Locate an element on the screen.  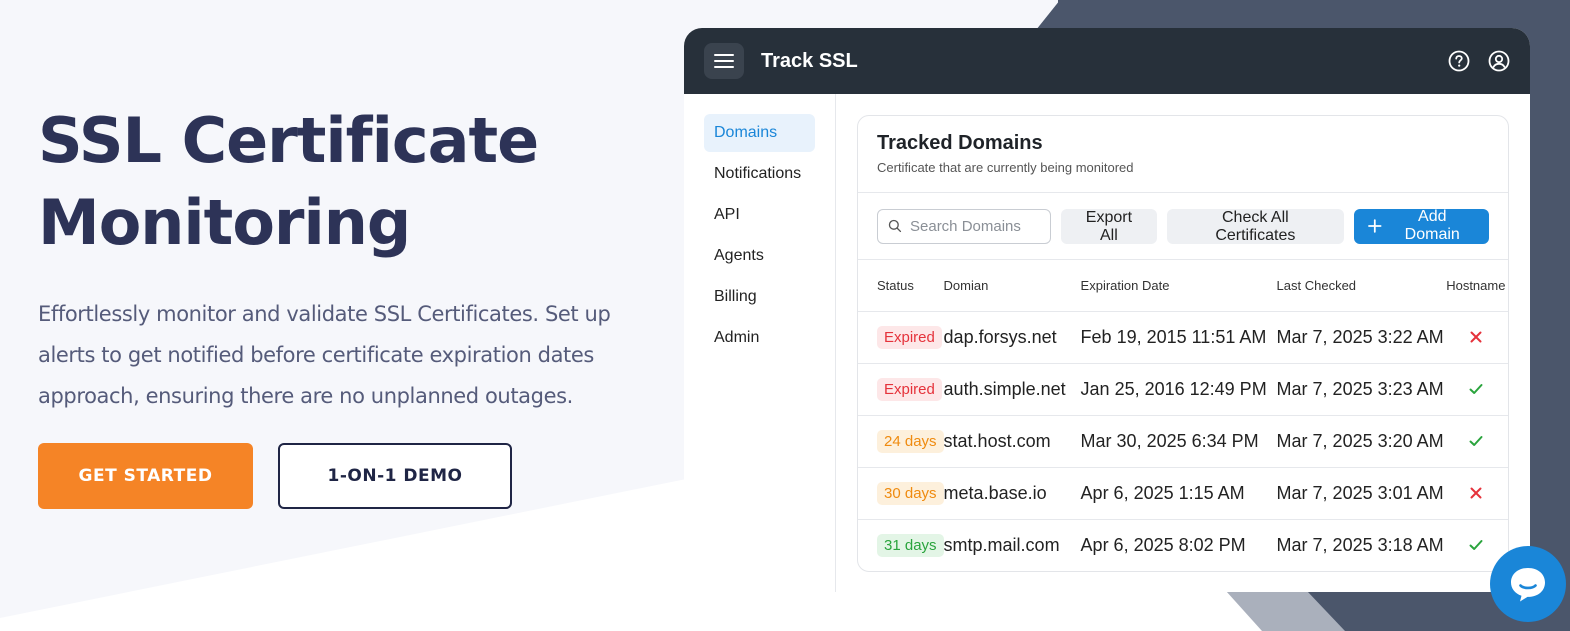
cell-status: 24 days is located at coordinates (901, 441).